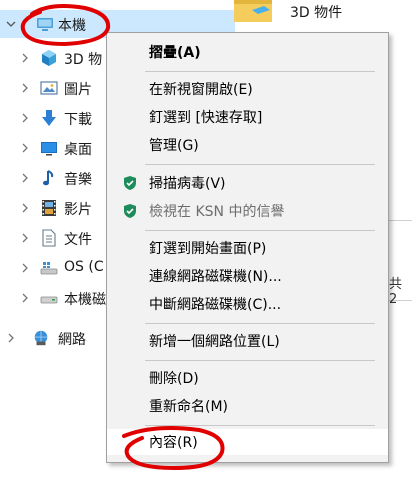  I want to click on nav-item-label: 下載, so click(78, 120).